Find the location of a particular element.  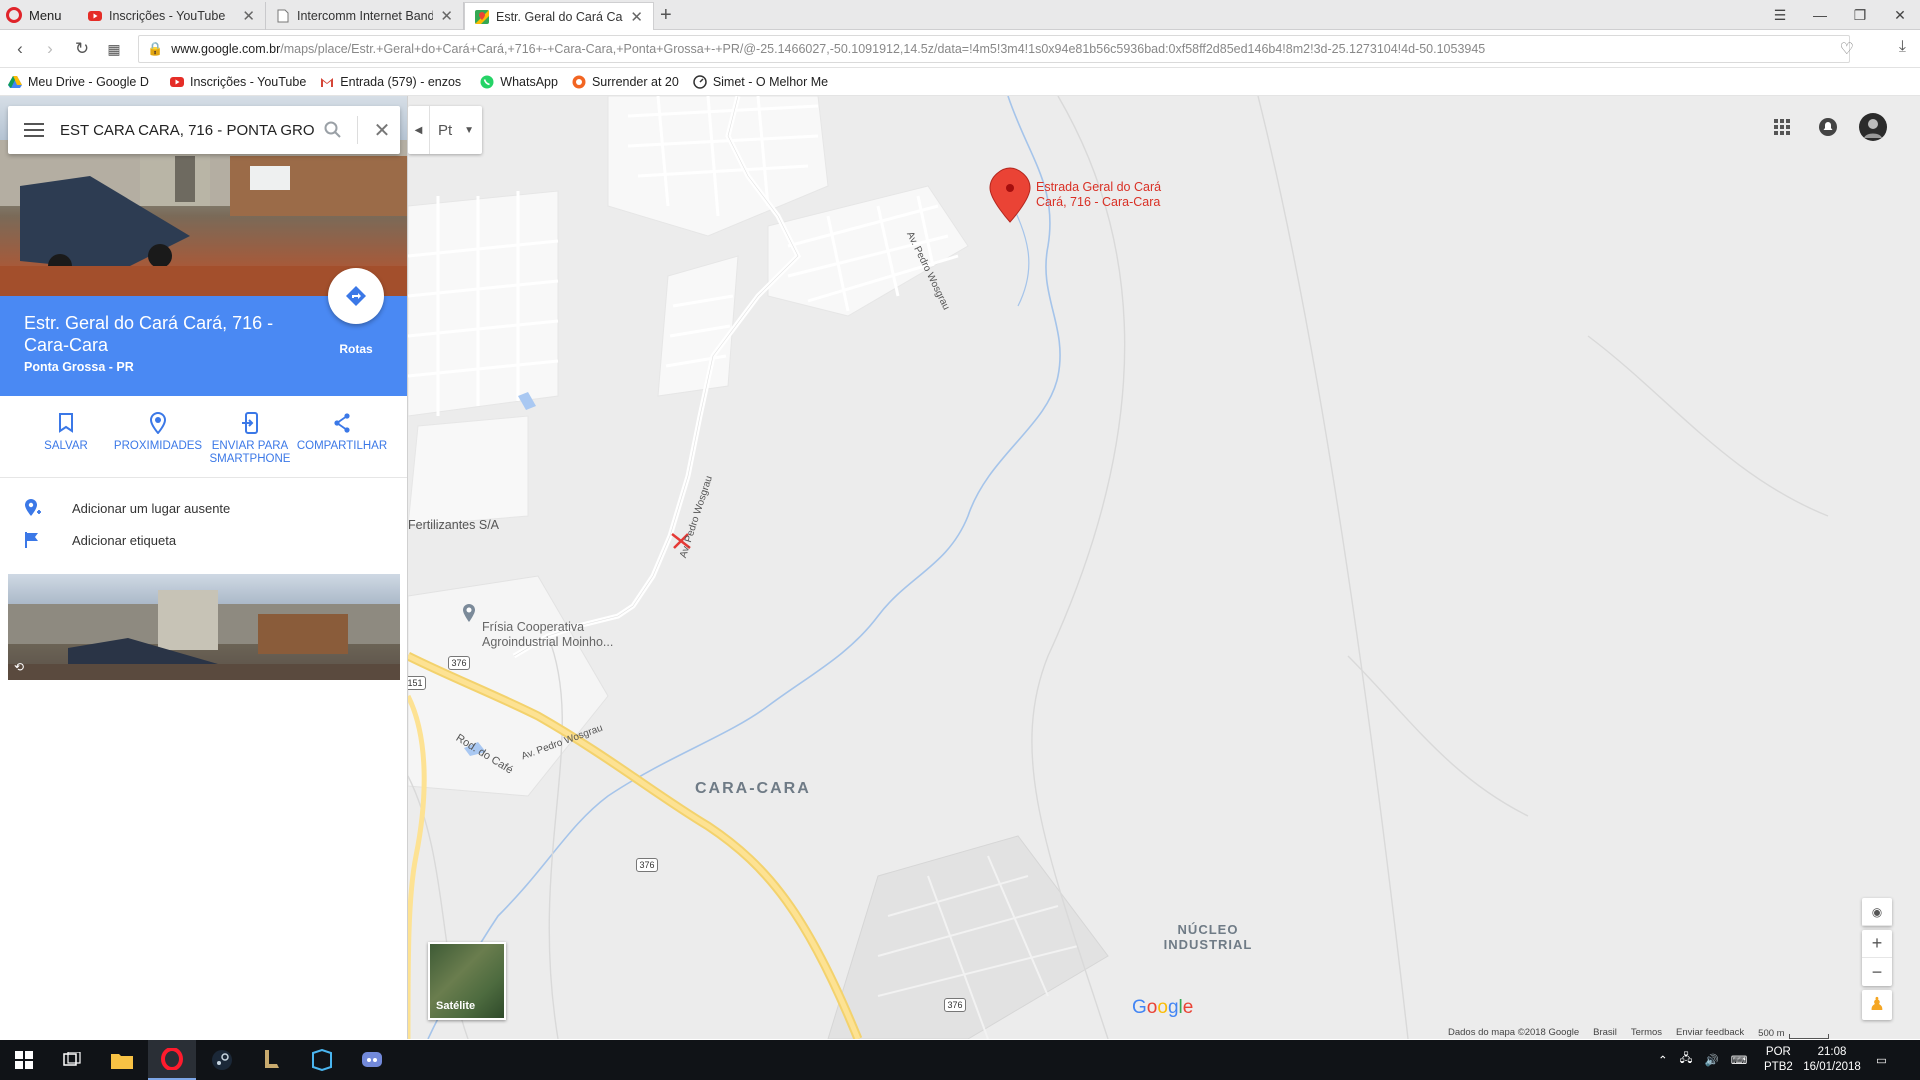

tab-youtube: Inscrições - YouTube ✕ is located at coordinates (172, 16).